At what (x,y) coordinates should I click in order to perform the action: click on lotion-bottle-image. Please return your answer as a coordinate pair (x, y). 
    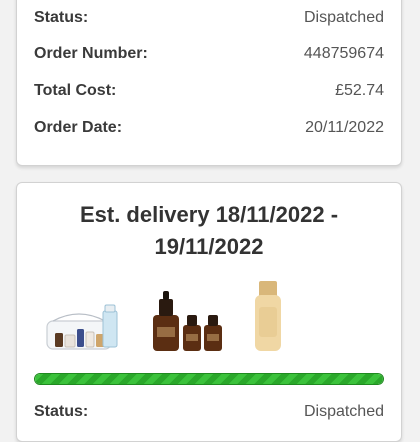
    Looking at the image, I should click on (268, 316).